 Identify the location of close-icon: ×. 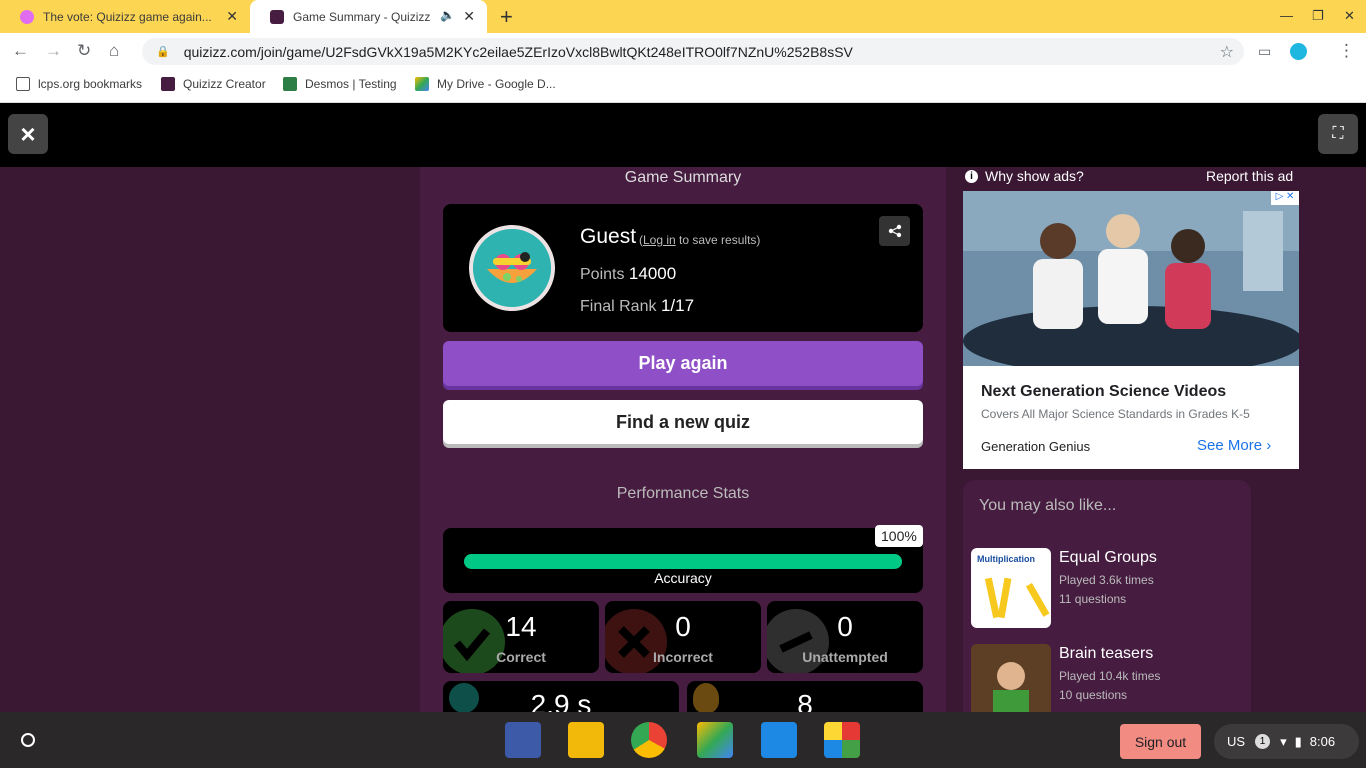
(28, 133).